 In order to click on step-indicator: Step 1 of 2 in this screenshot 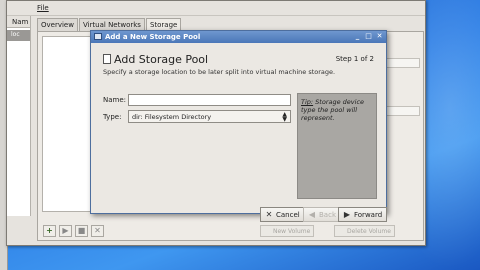, I will do `click(354, 59)`.